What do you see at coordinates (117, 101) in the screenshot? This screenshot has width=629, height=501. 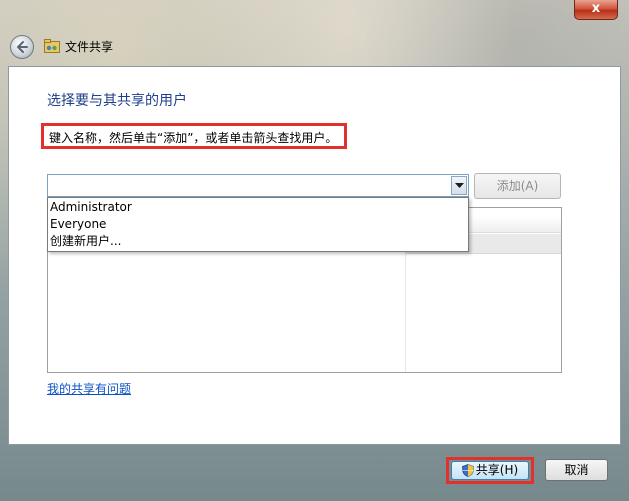 I see `page-heading: 选择要与其共享的用户` at bounding box center [117, 101].